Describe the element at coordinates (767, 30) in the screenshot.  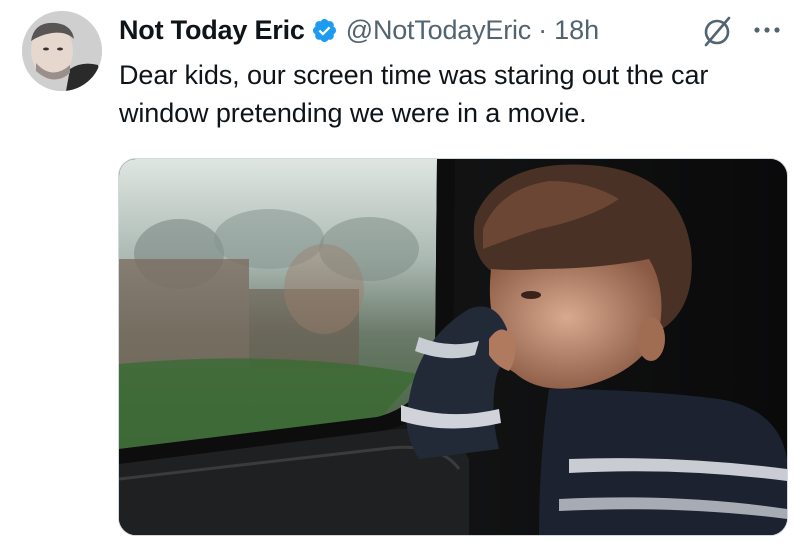
I see `more-icon` at that location.